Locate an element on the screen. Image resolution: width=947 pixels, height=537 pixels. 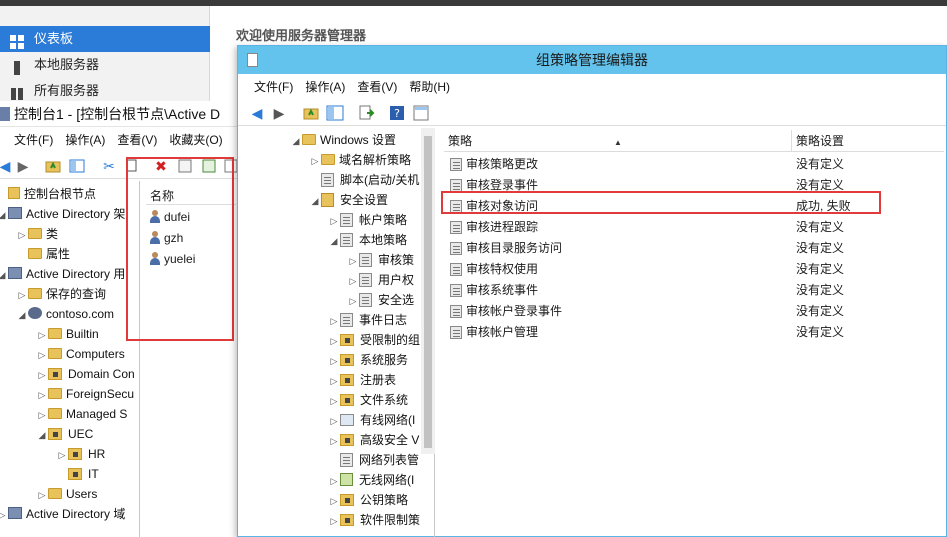
table-row: 审核系统事件 没有定义 is located at coordinates (694, 290).